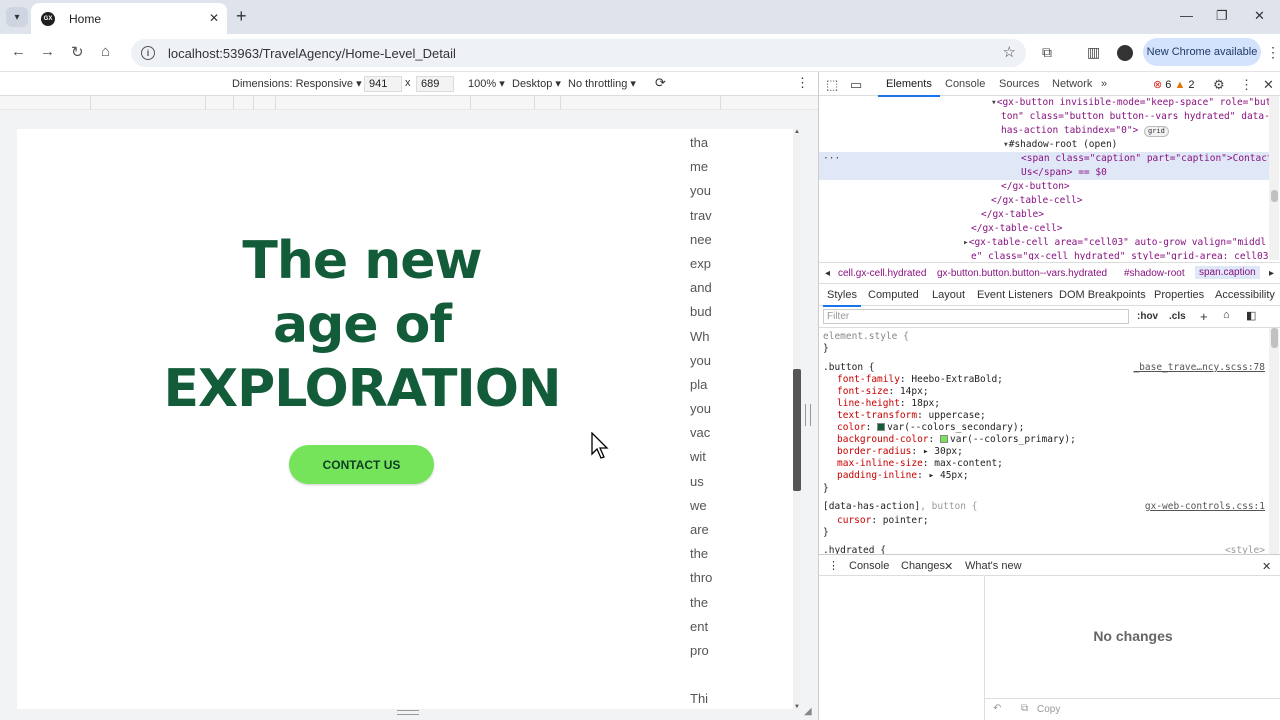 The image size is (1280, 720). I want to click on css-declaration: background-color: var(--colors_primary);, so click(956, 440).